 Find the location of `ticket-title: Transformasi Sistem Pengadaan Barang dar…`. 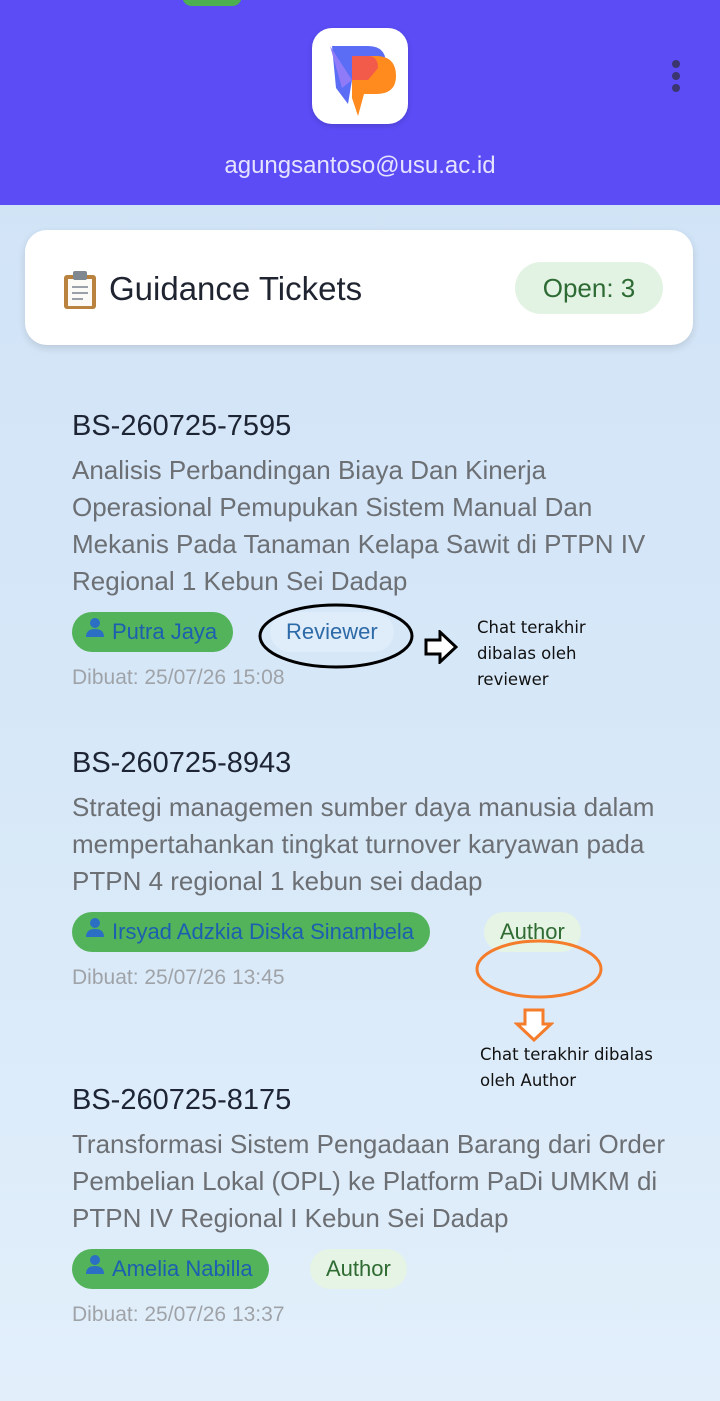

ticket-title: Transformasi Sistem Pengadaan Barang dar… is located at coordinates (368, 1181).